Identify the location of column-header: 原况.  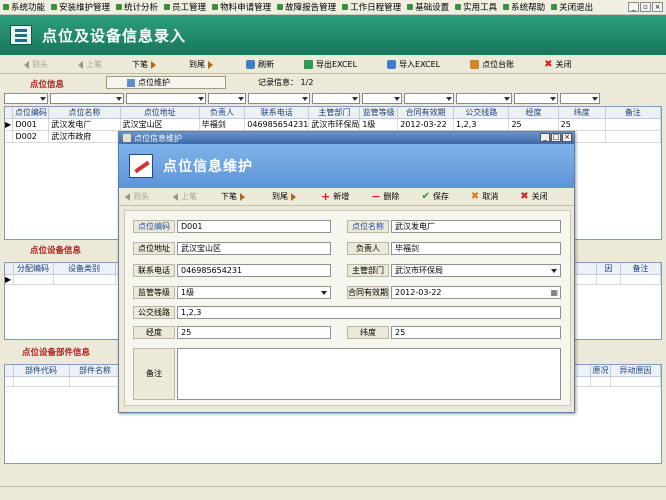
(600, 371).